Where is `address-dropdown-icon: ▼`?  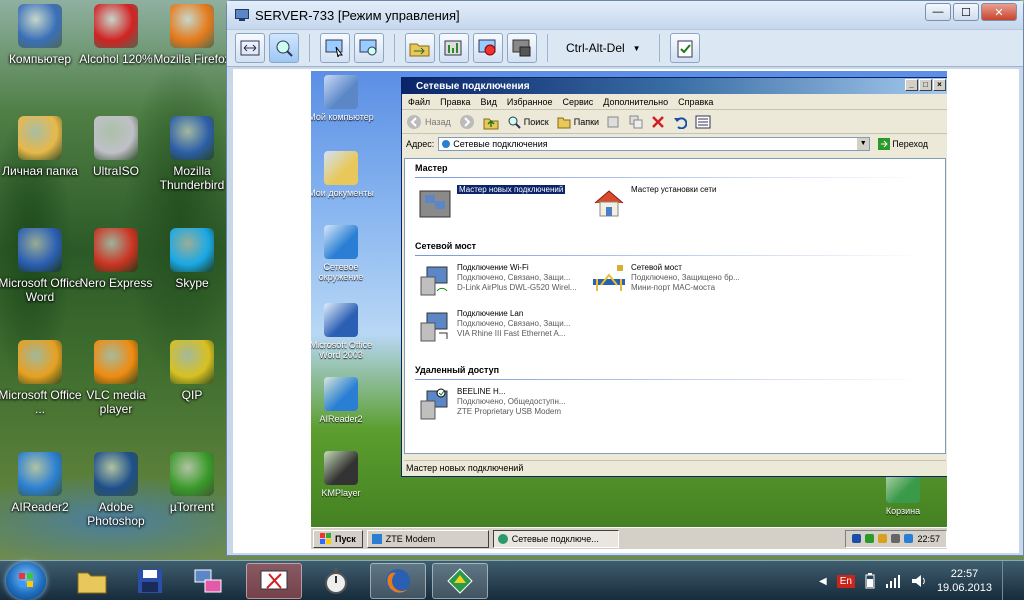
address-dropdown-icon: ▼ is located at coordinates (863, 144).